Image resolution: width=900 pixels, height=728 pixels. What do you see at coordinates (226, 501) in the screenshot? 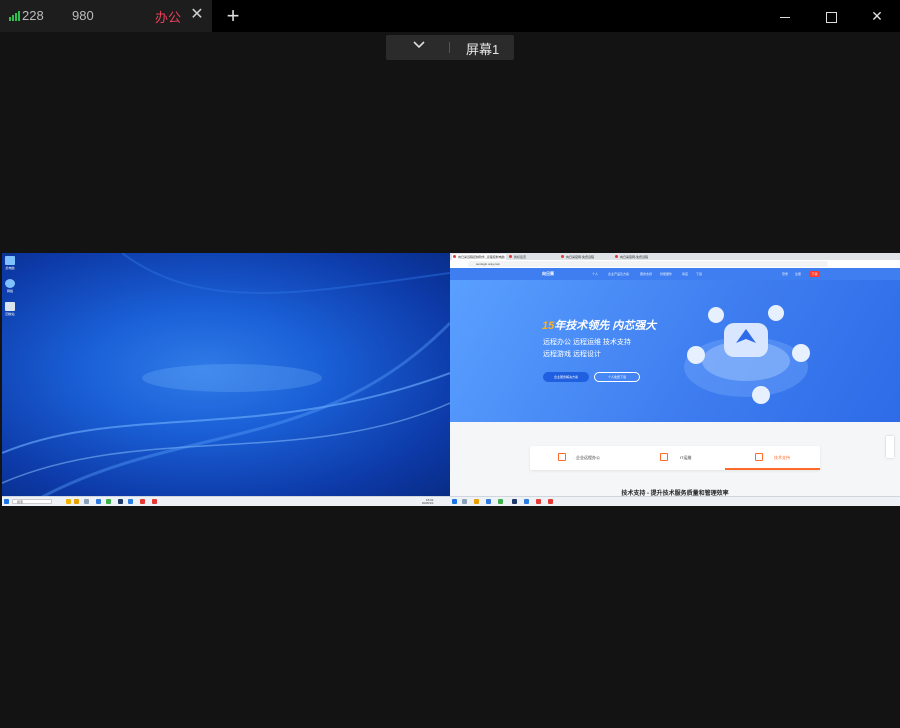
I see `taskbar: 搜索 15:01 2025/1/1` at bounding box center [226, 501].